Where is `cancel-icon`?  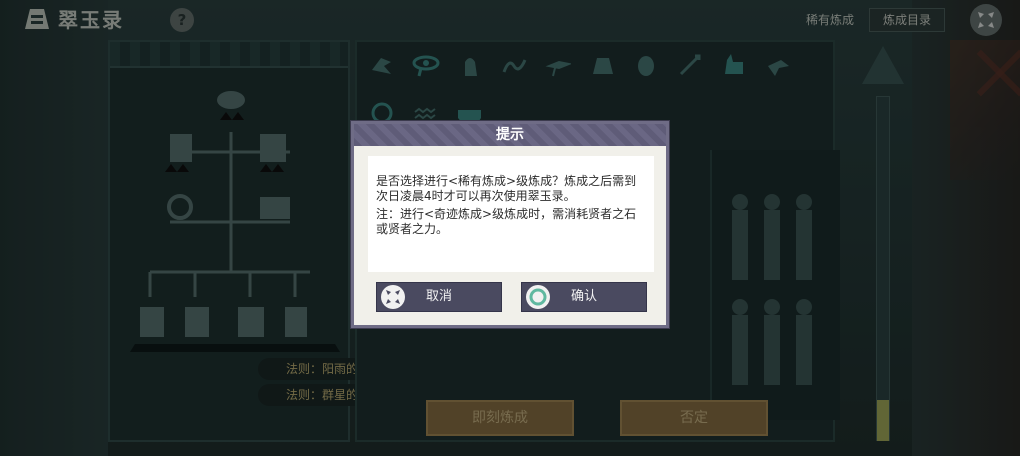 cancel-icon is located at coordinates (393, 297).